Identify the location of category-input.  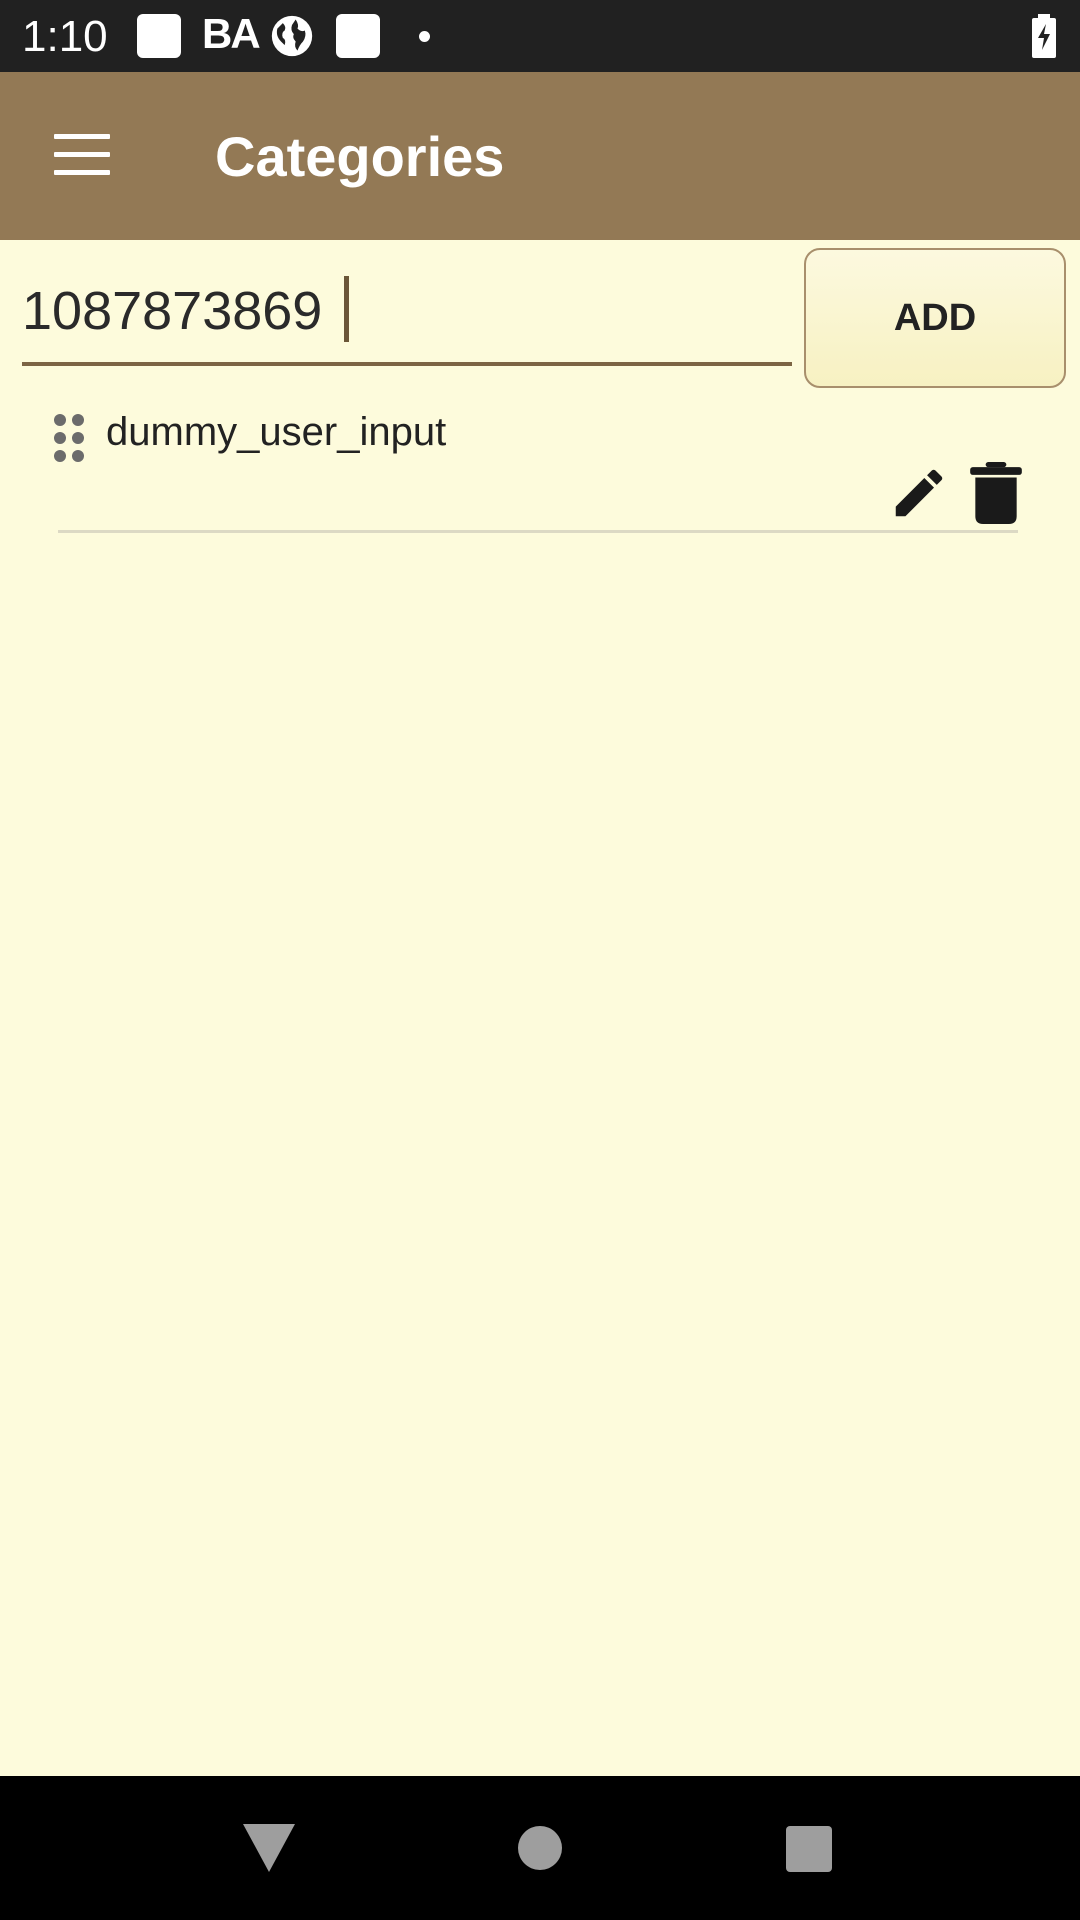
(407, 311).